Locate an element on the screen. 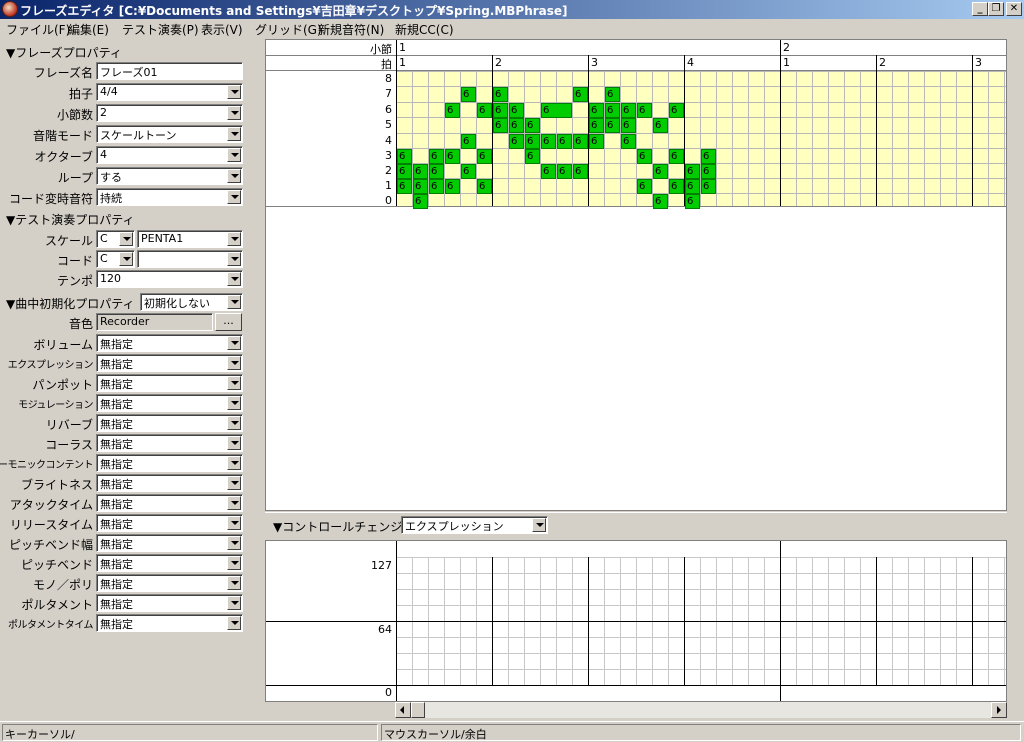 Image resolution: width=1024 pixels, height=742 pixels. scroll-right-button is located at coordinates (999, 710).